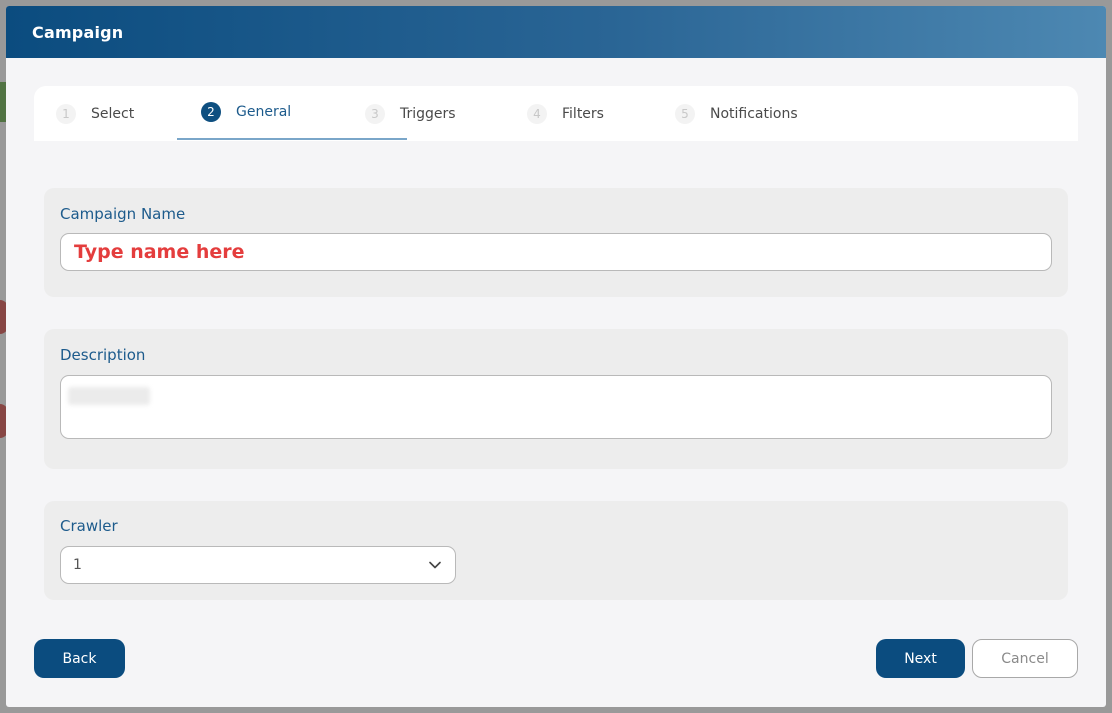  What do you see at coordinates (375, 113) in the screenshot?
I see `step-number: 3` at bounding box center [375, 113].